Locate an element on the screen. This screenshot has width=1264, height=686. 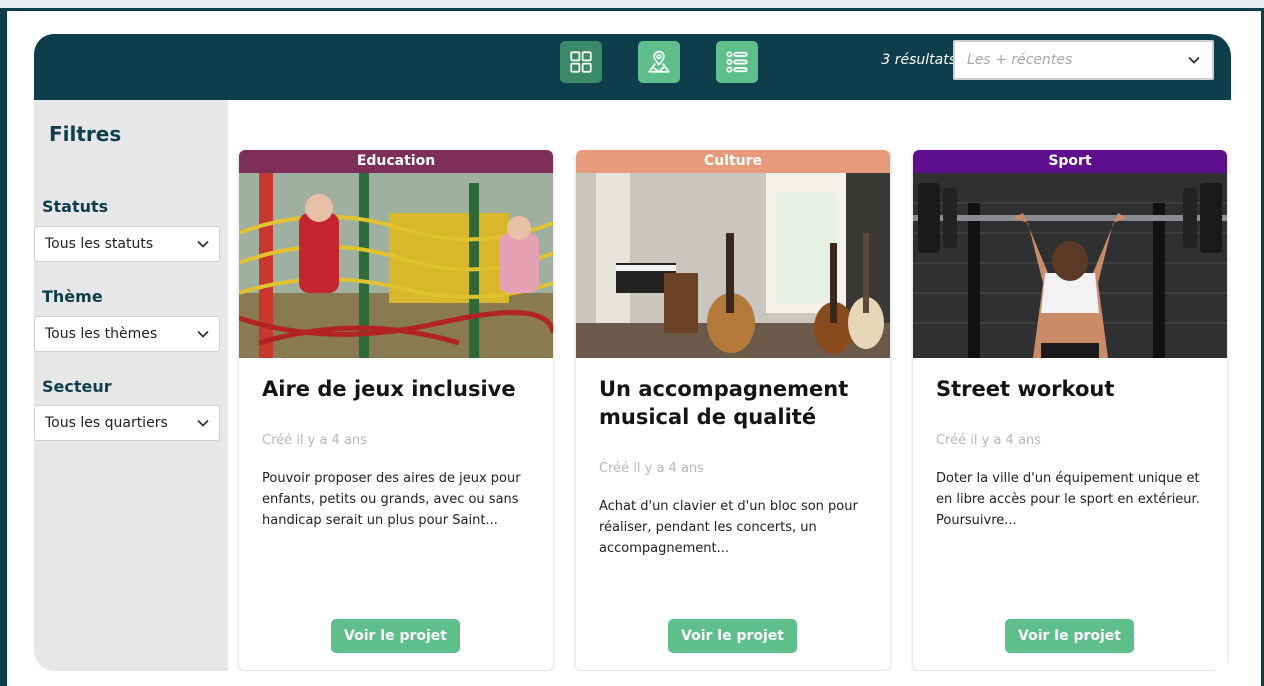
map-view-button is located at coordinates (659, 62).